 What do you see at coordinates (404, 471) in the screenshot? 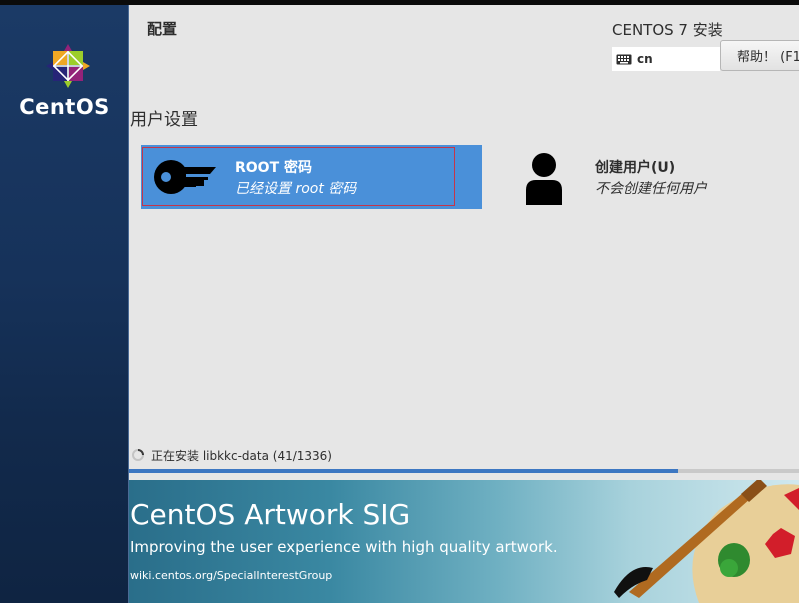
I see `progress-fill` at bounding box center [404, 471].